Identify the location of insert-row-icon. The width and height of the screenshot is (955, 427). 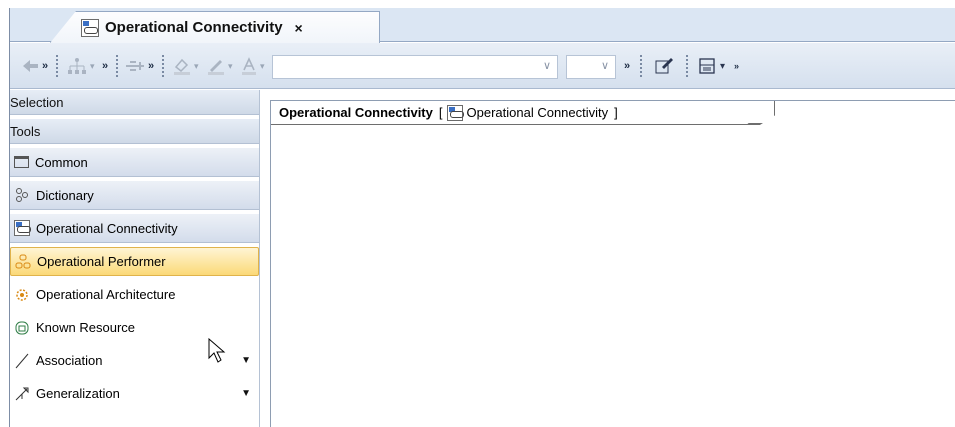
(135, 66).